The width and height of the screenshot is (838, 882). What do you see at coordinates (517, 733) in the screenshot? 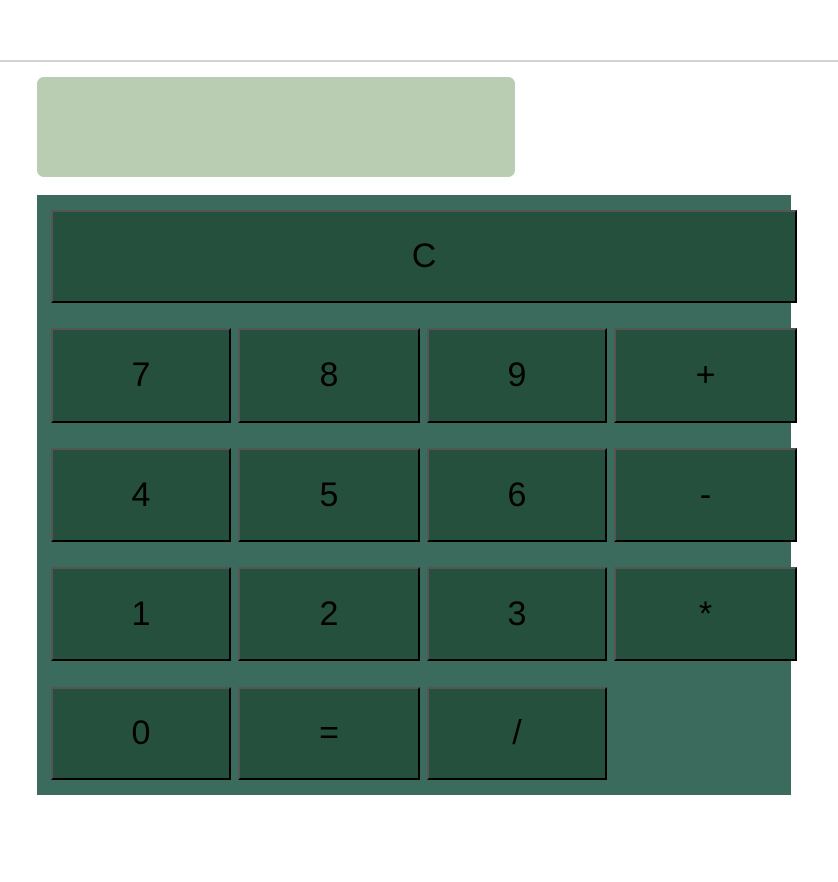
I see `divide-button: /` at bounding box center [517, 733].